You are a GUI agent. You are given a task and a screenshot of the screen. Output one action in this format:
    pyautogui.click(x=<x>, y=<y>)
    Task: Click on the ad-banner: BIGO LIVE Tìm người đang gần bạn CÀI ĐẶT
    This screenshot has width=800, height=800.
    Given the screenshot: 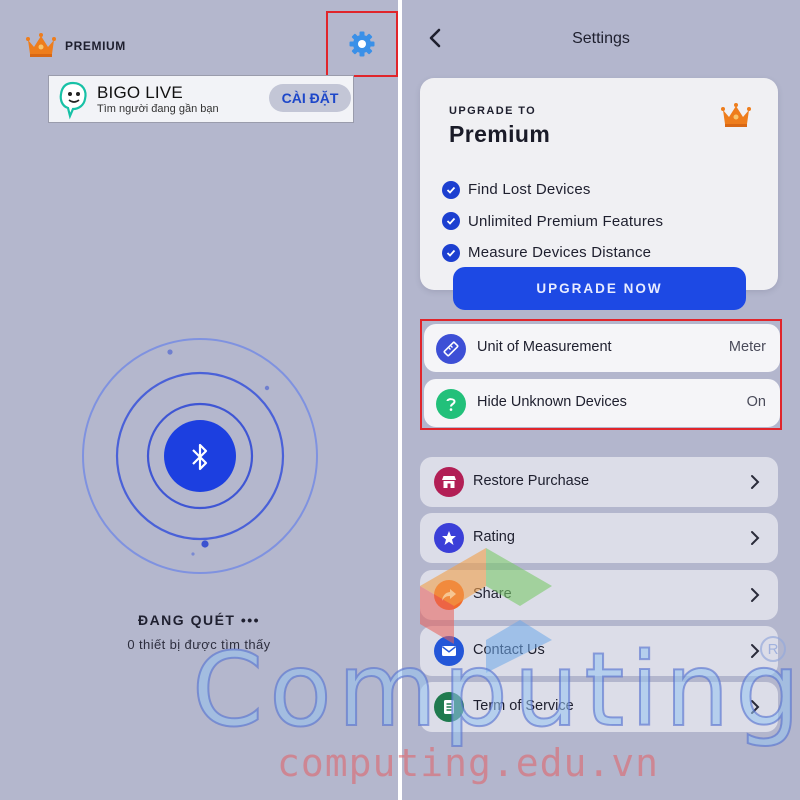 What is the action you would take?
    pyautogui.click(x=201, y=99)
    